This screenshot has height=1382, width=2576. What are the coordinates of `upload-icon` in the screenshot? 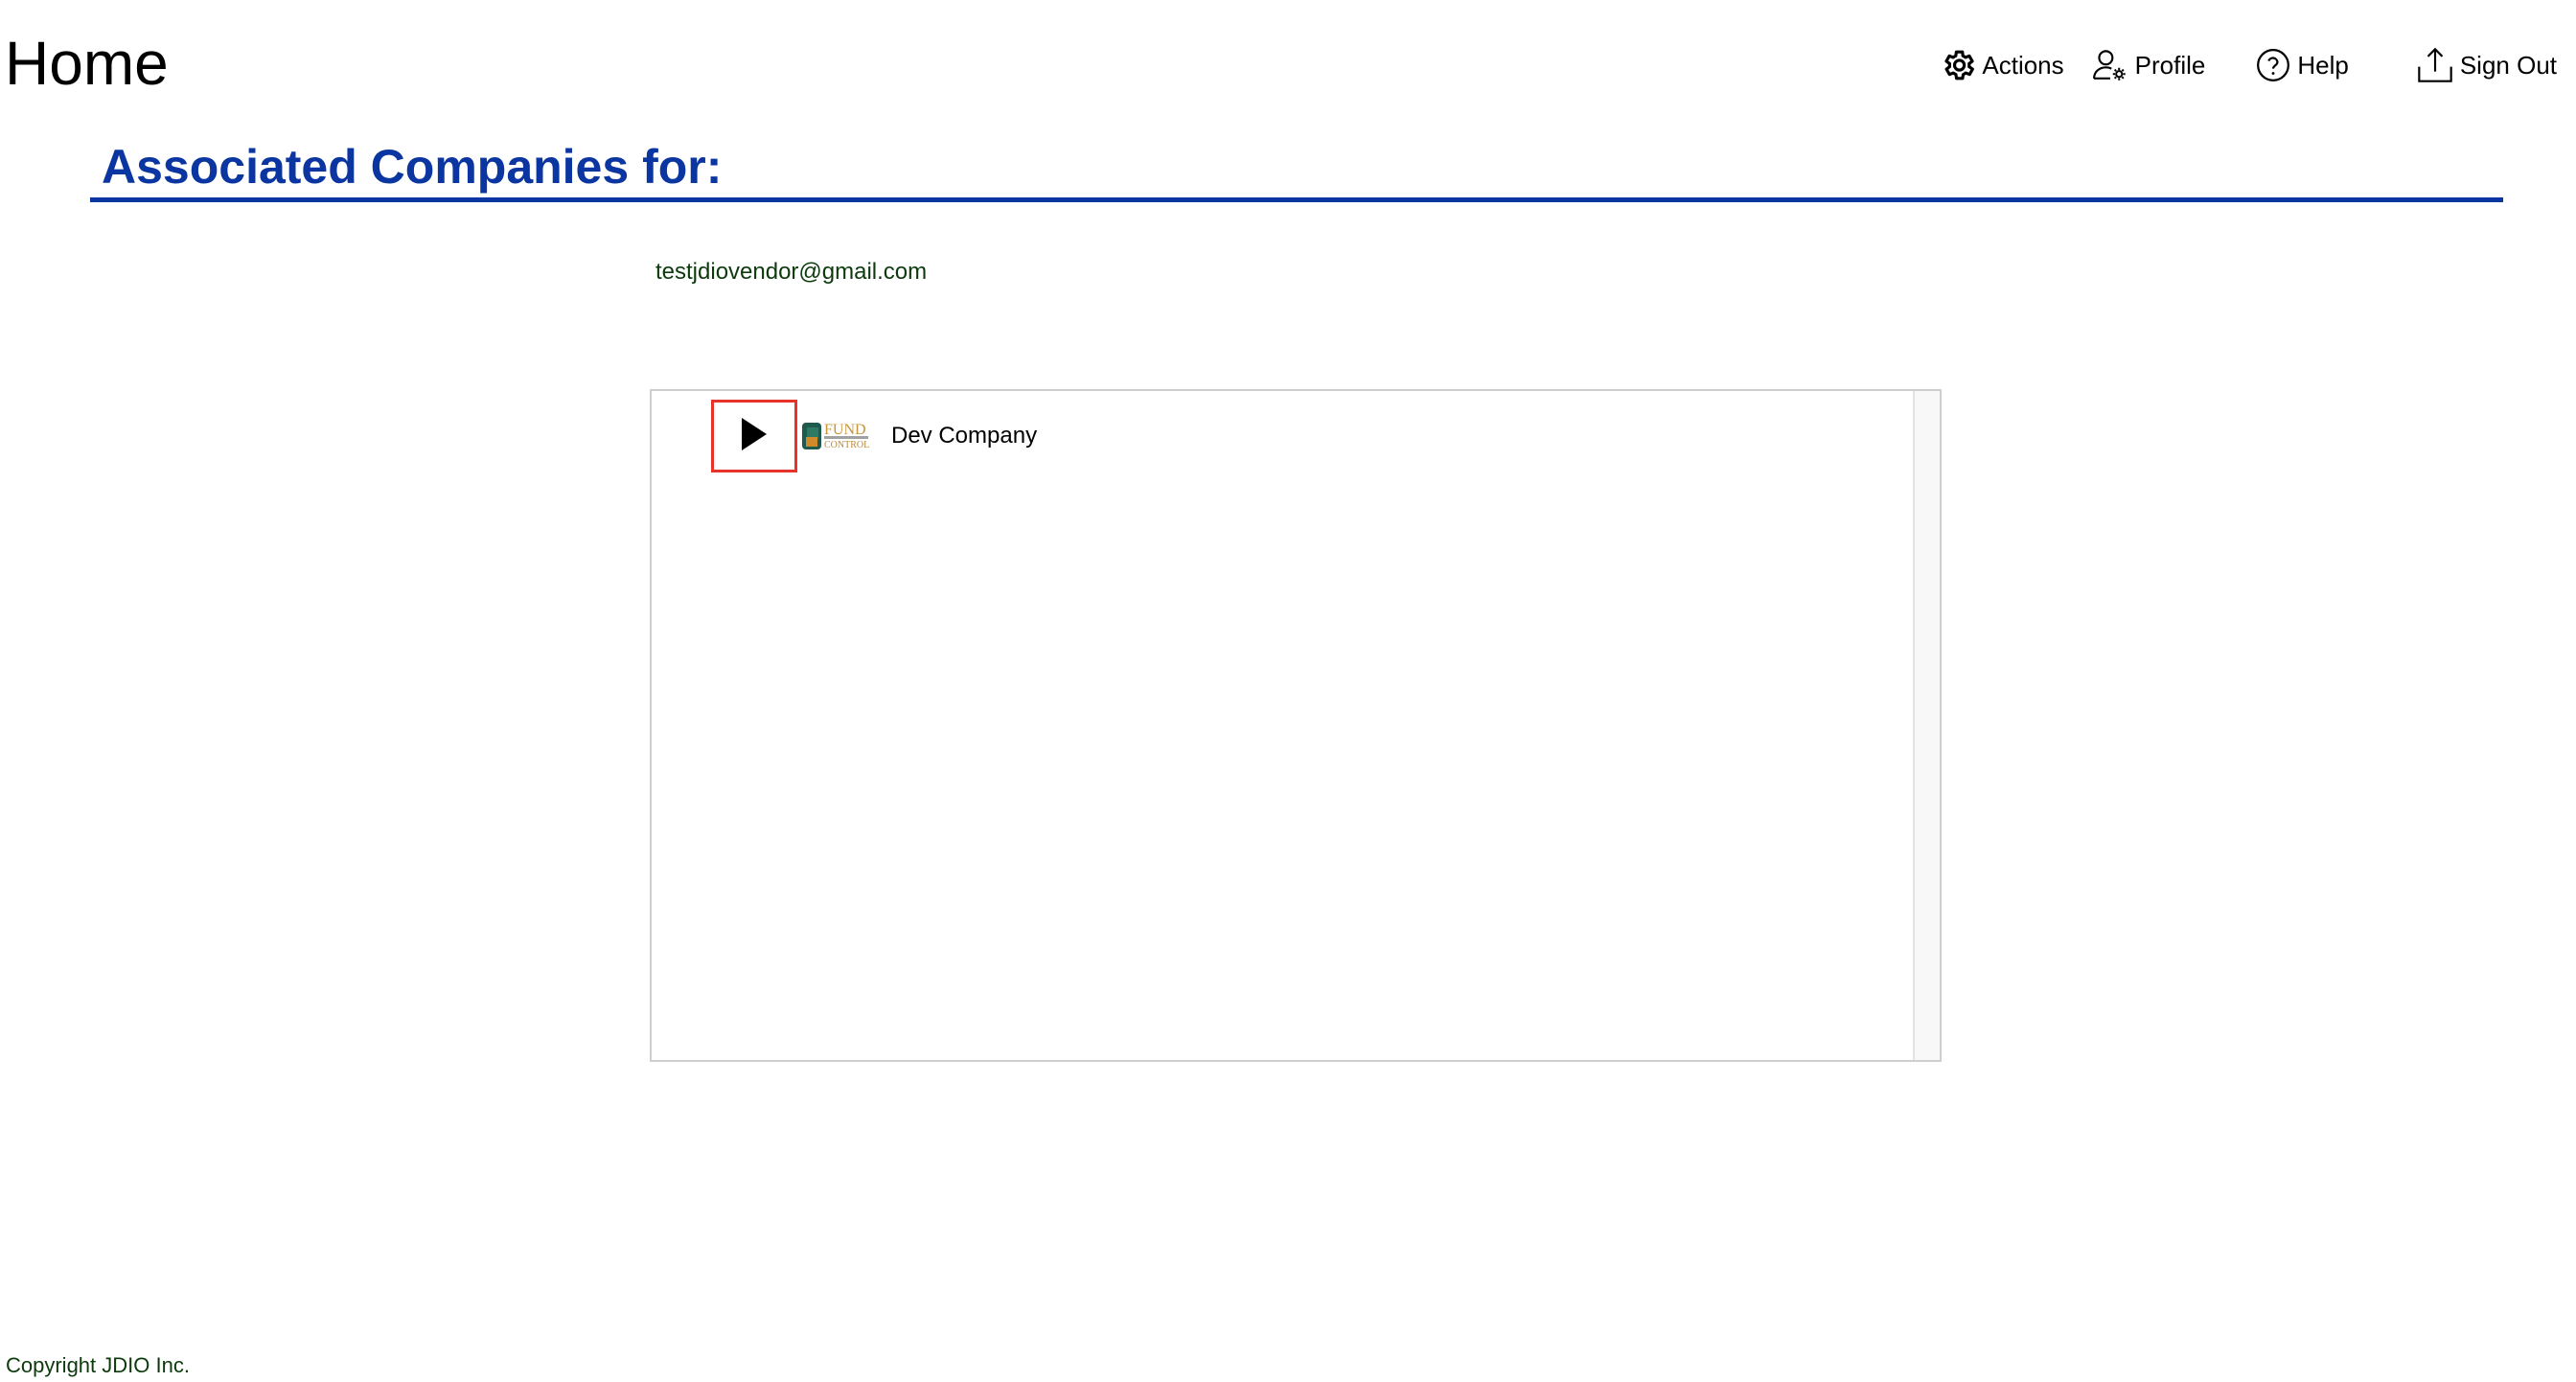 It's located at (2435, 65).